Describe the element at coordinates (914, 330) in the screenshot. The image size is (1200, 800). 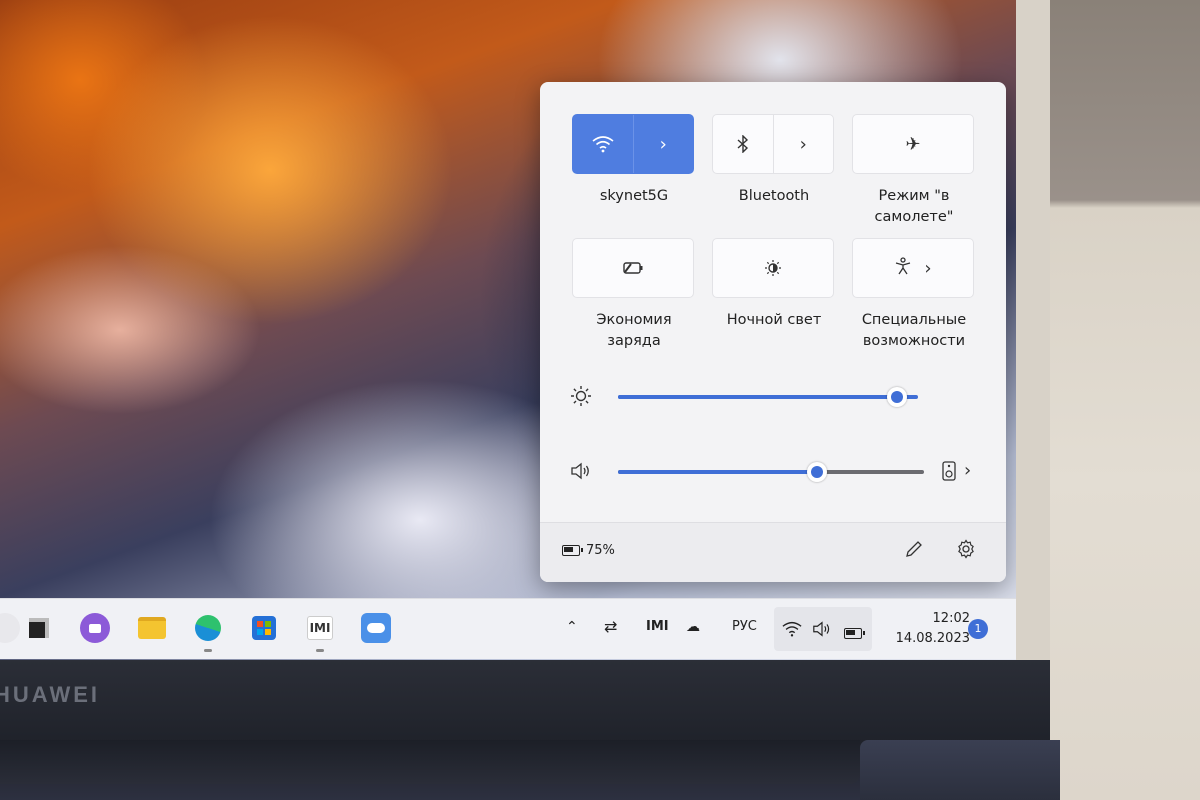
I see `accessibility-label: Специальные возможности` at that location.